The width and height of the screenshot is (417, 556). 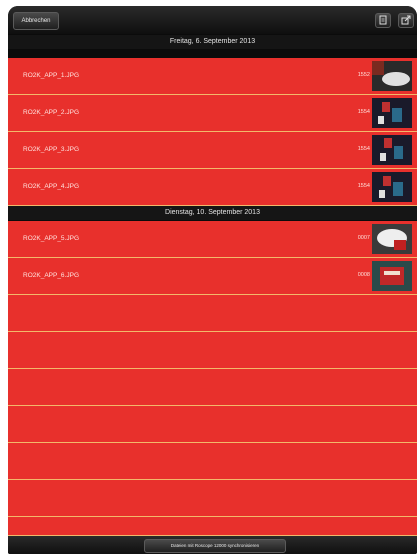 What do you see at coordinates (212, 276) in the screenshot?
I see `file-row: RO2K_APP_6.JPG 0008` at bounding box center [212, 276].